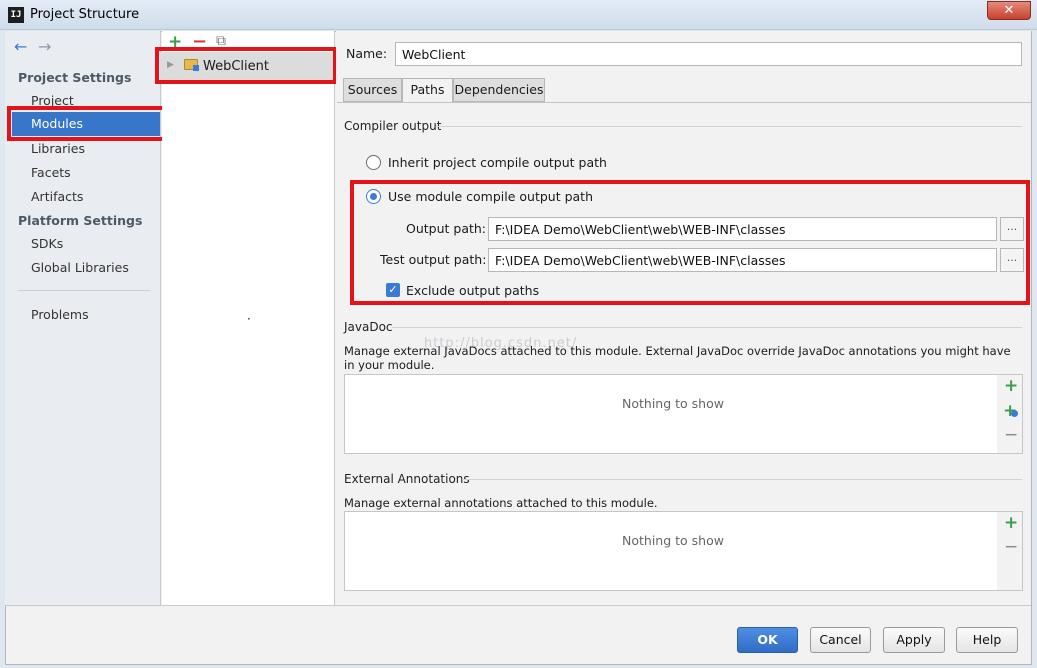 This screenshot has width=1037, height=668. What do you see at coordinates (987, 640) in the screenshot?
I see `help-button: Help` at bounding box center [987, 640].